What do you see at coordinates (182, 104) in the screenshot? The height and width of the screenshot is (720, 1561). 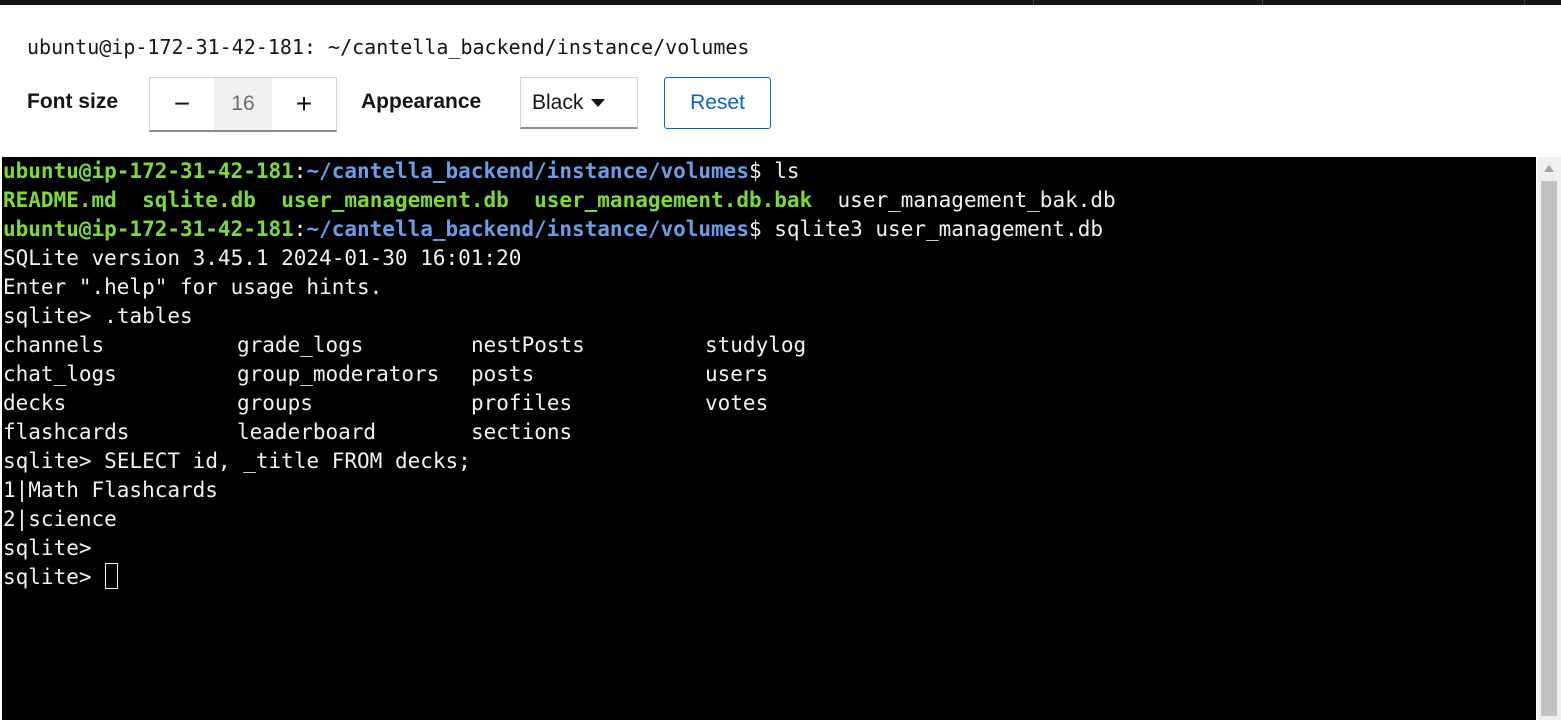 I see `decrease-font-button: −` at bounding box center [182, 104].